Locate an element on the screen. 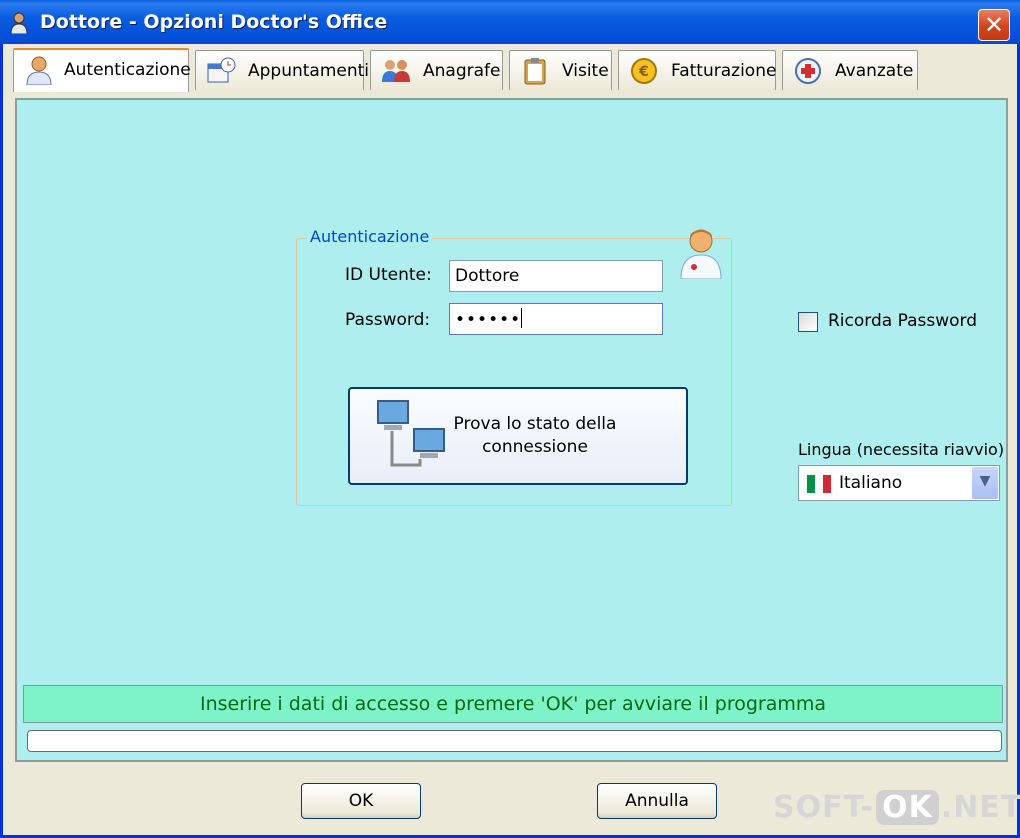 This screenshot has width=1020, height=838. tab-label: Appuntamenti is located at coordinates (309, 71).